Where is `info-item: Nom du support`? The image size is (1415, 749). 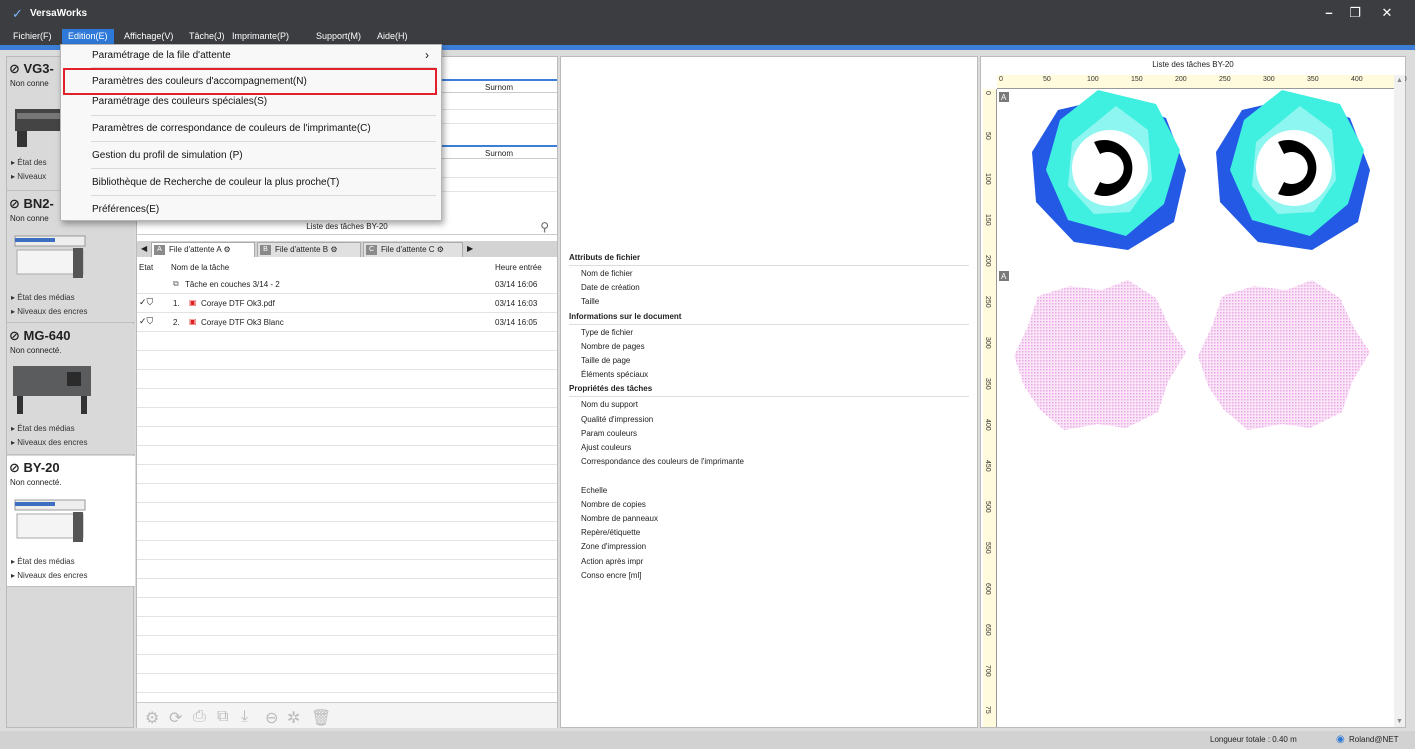
info-item: Nom du support is located at coordinates (609, 405).